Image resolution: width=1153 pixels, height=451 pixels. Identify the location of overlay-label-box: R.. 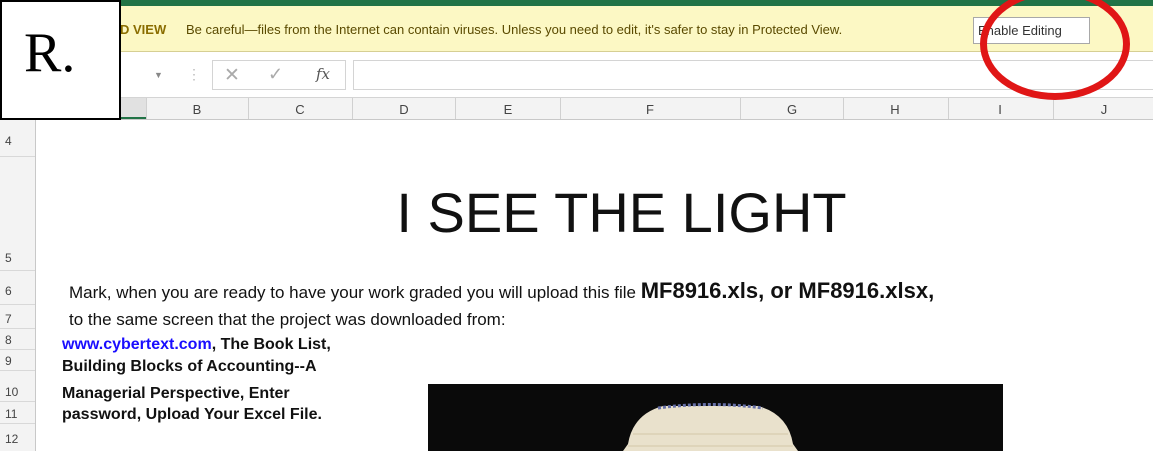
(60, 60).